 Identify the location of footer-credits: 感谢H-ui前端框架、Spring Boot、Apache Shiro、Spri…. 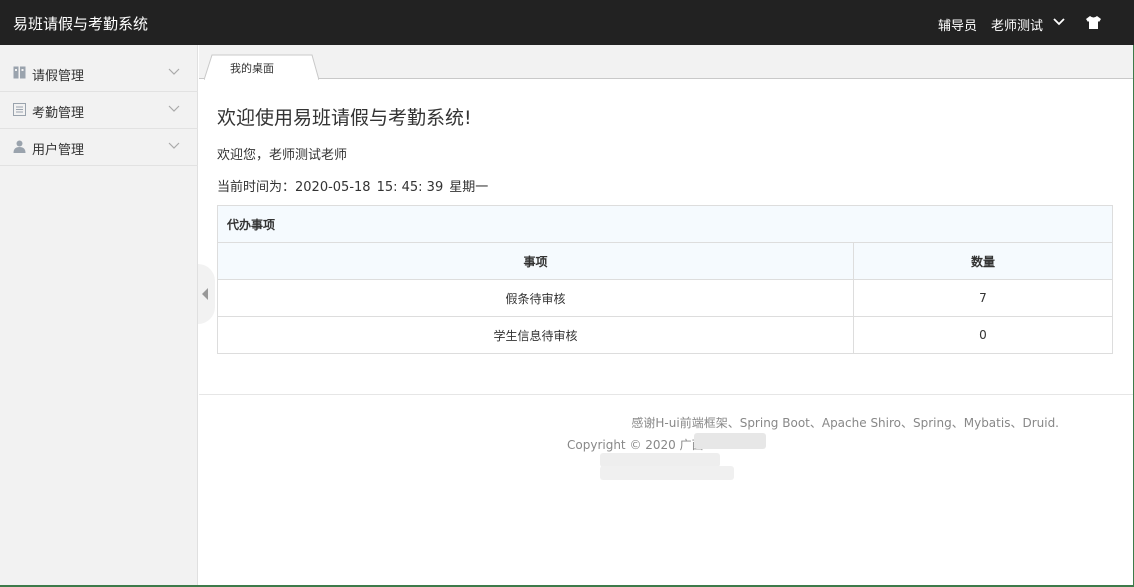
(845, 423).